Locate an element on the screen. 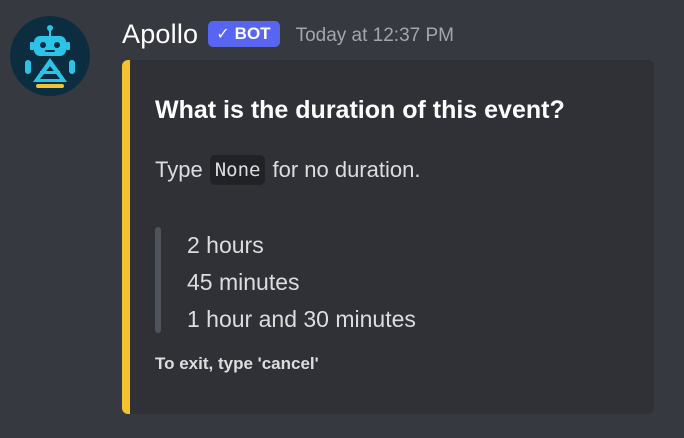 The image size is (684, 438). robot-avatar-icon is located at coordinates (50, 56).